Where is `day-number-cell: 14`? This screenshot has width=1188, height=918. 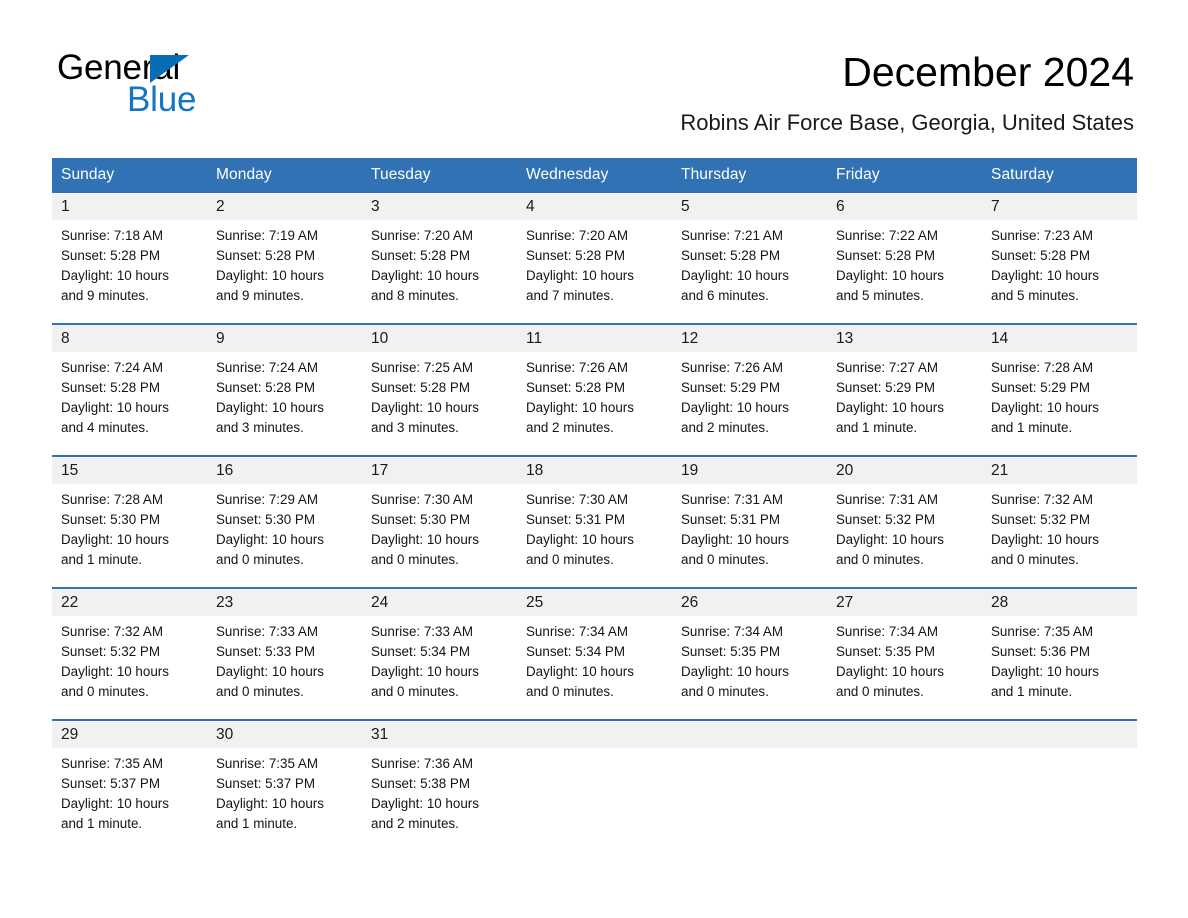
day-number-cell: 14 is located at coordinates (1059, 337).